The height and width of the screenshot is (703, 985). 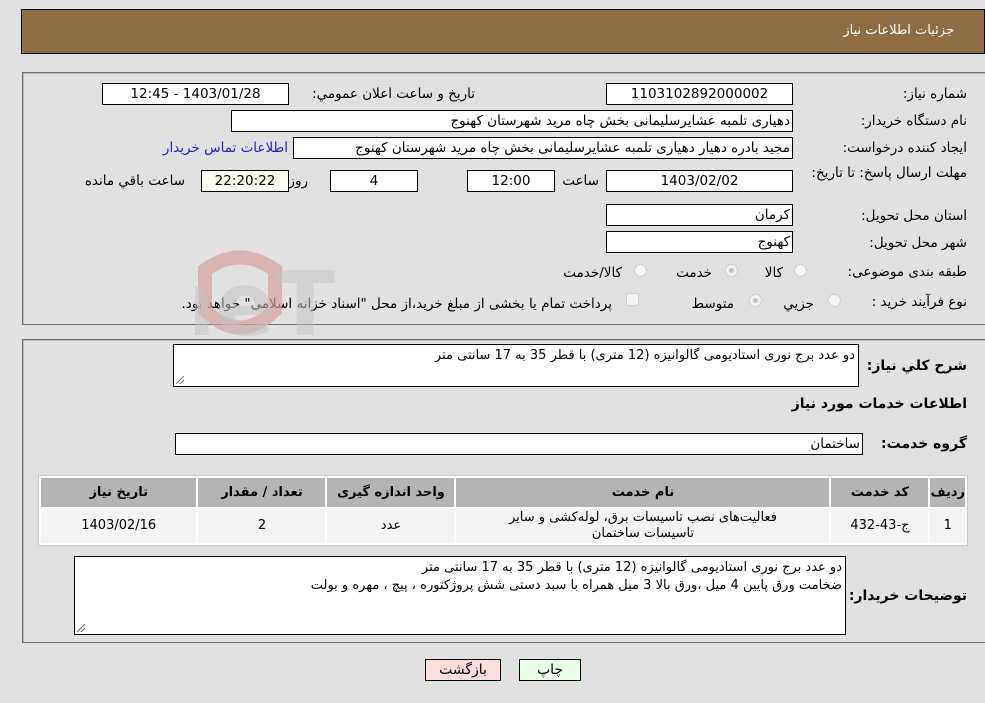 What do you see at coordinates (391, 526) in the screenshot?
I see `cell-unit: عدد` at bounding box center [391, 526].